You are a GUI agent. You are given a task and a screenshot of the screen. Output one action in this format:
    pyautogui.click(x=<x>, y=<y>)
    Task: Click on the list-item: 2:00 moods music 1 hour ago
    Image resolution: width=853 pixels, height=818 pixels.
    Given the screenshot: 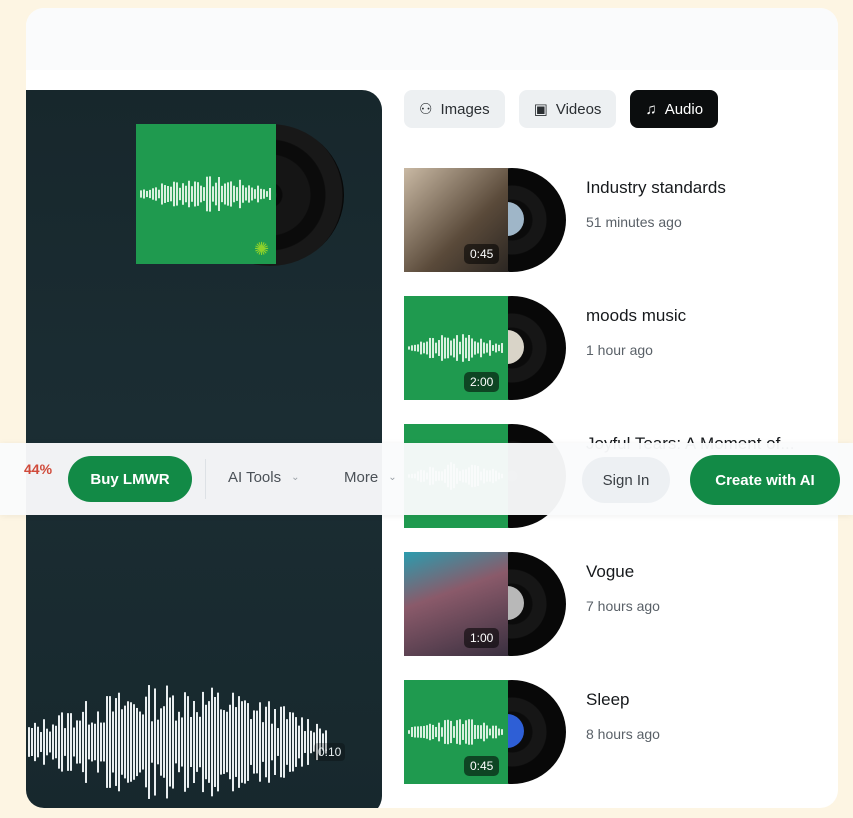 What is the action you would take?
    pyautogui.click(x=614, y=348)
    